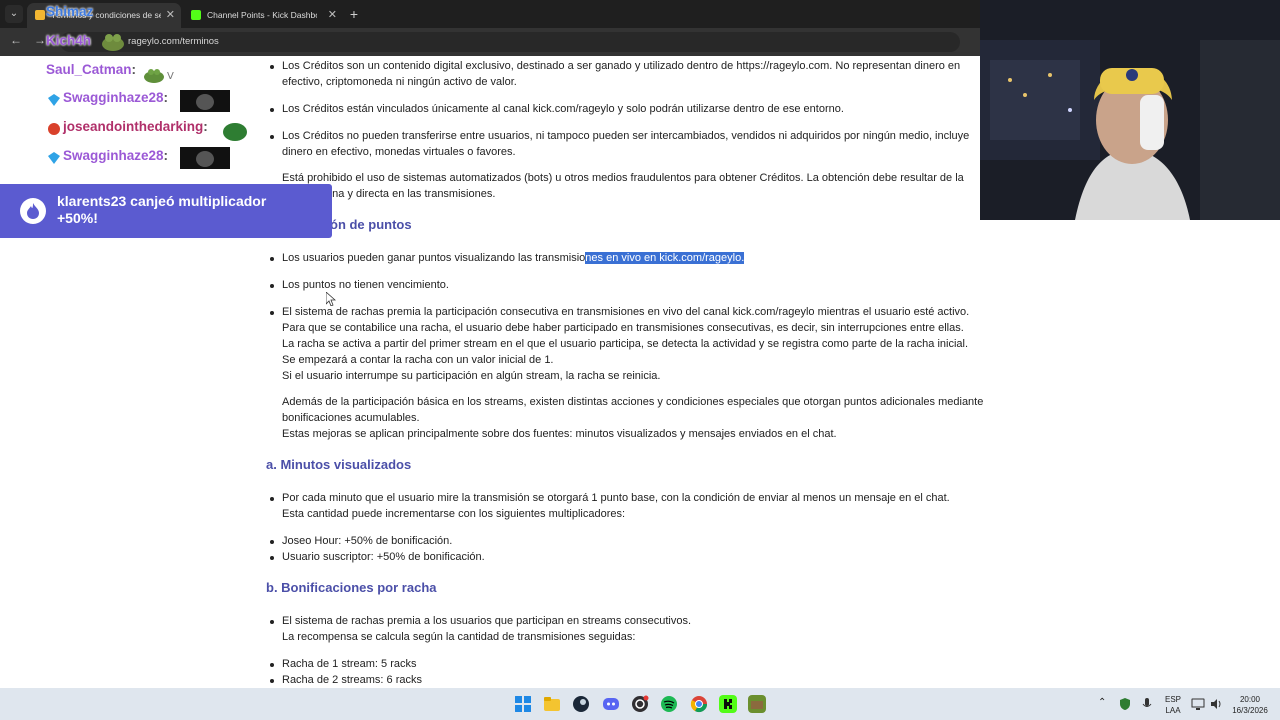 This screenshot has width=1280, height=720. I want to click on chevron-up-icon: ⌃, so click(1102, 702).